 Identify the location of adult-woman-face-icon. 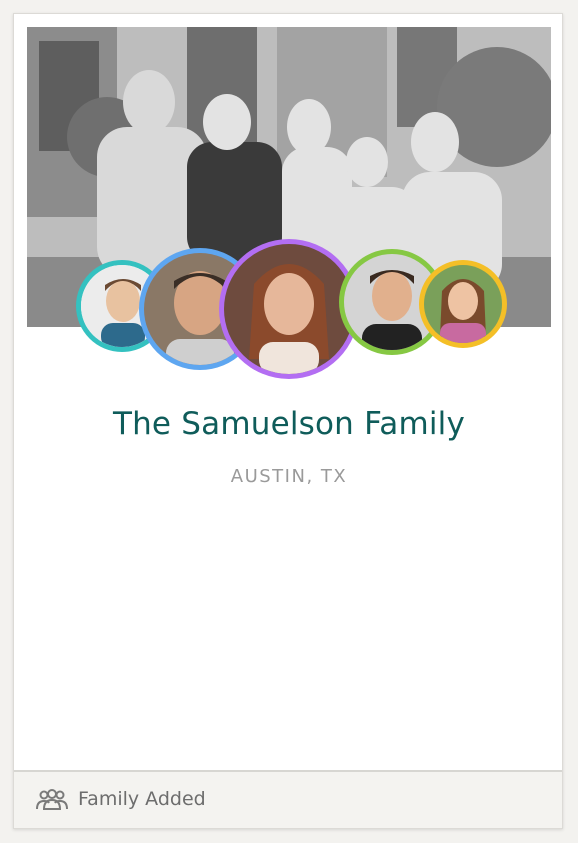
(289, 309).